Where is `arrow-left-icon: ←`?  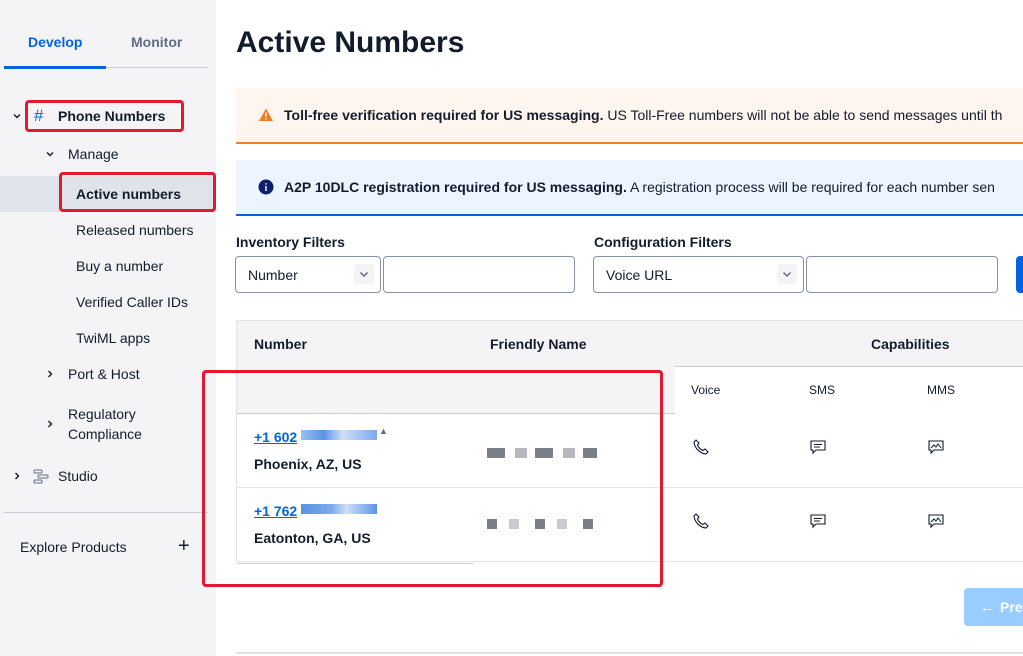 arrow-left-icon: ← is located at coordinates (987, 607).